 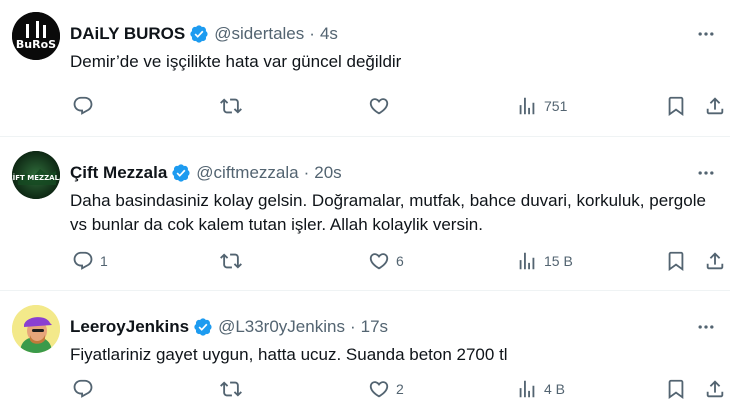 I want to click on view-count: 15 B, so click(x=558, y=261).